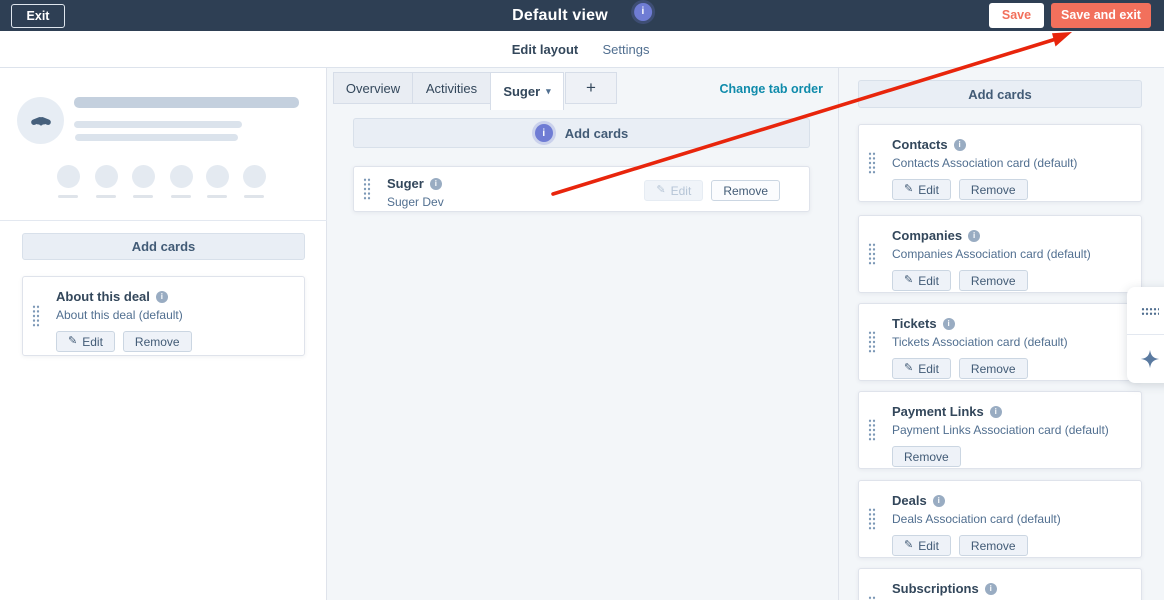  Describe the element at coordinates (1150, 310) in the screenshot. I see `drag-dots-icon` at that location.